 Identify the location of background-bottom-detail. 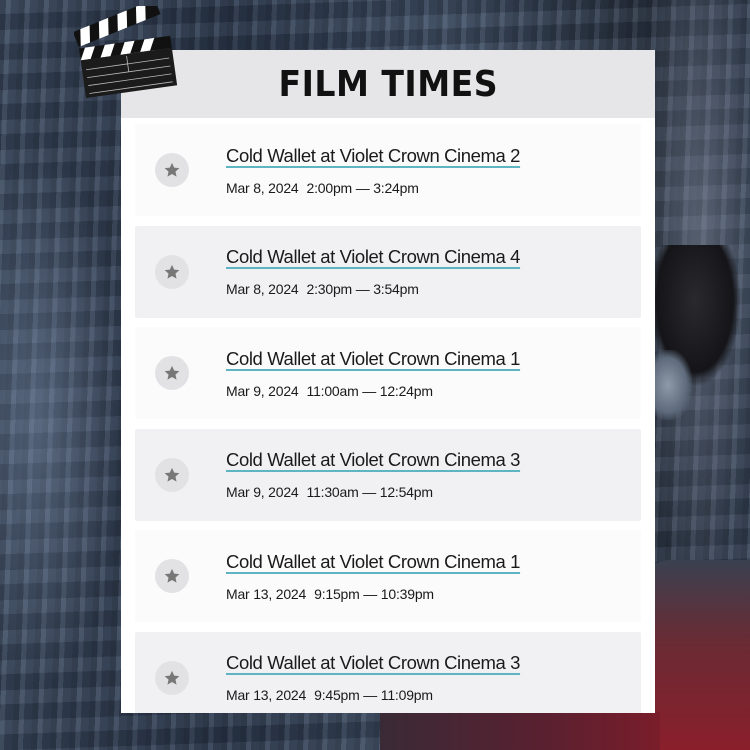
(520, 731).